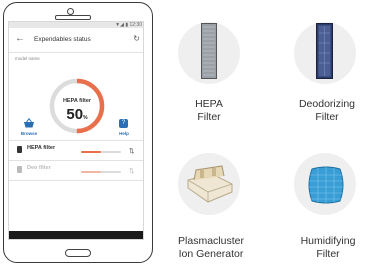 The width and height of the screenshot is (372, 266). I want to click on gauge-value-number: 50, so click(75, 114).